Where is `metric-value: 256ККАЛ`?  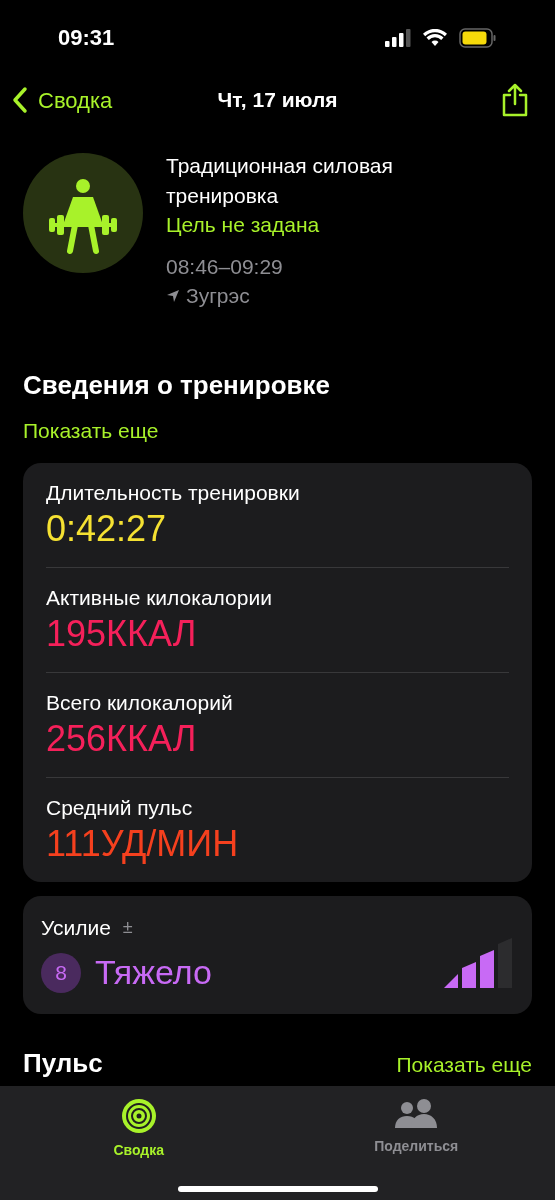
metric-value: 256ККАЛ is located at coordinates (122, 738).